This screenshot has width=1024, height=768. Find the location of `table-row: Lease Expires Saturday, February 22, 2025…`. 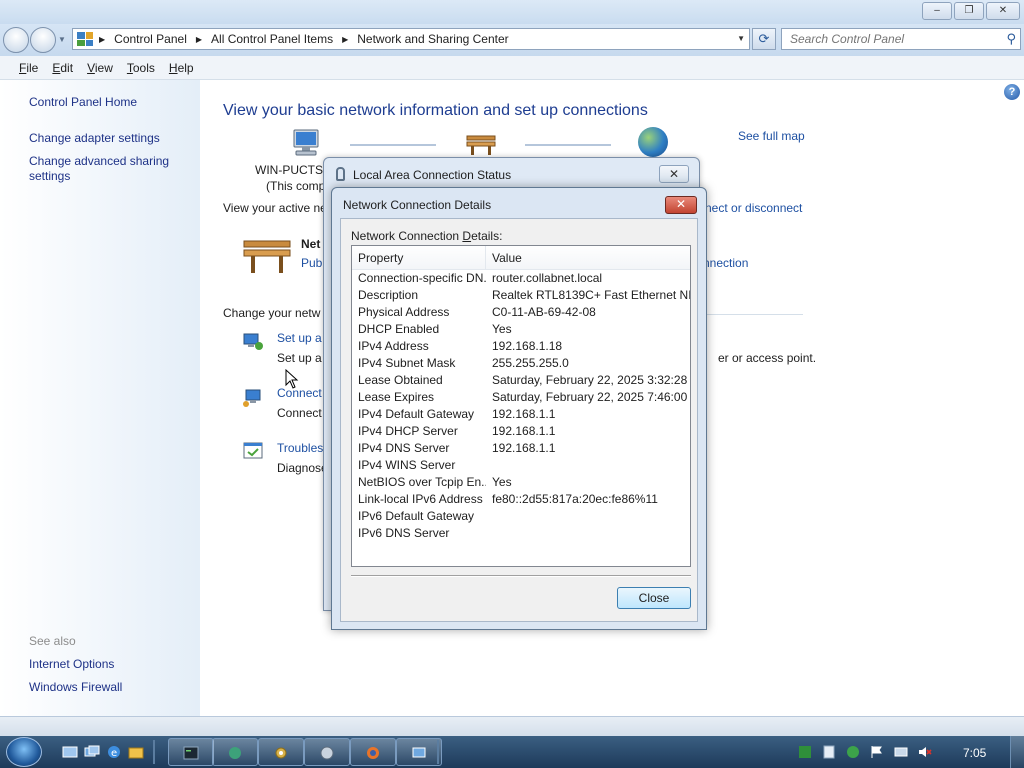

table-row: Lease Expires Saturday, February 22, 2025… is located at coordinates (521, 397).